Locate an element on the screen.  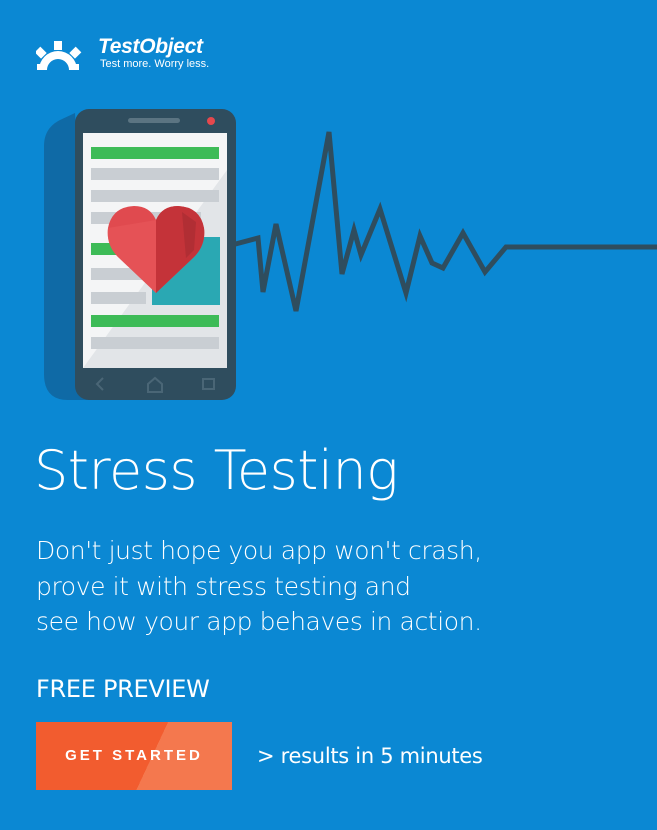
logo-text: TestObject Test more. Worry less. is located at coordinates (153, 53).